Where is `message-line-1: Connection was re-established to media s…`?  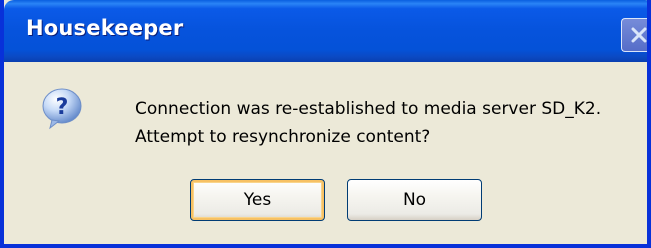
message-line-1: Connection was re-established to media s… is located at coordinates (368, 109).